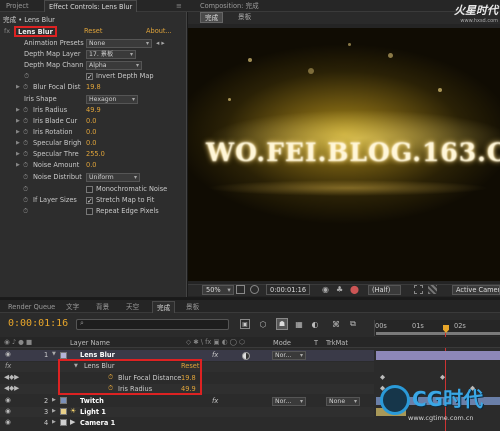  What do you see at coordinates (111, 54) in the screenshot?
I see `depth-map-layer-dropdown: 17. 景板` at bounding box center [111, 54].